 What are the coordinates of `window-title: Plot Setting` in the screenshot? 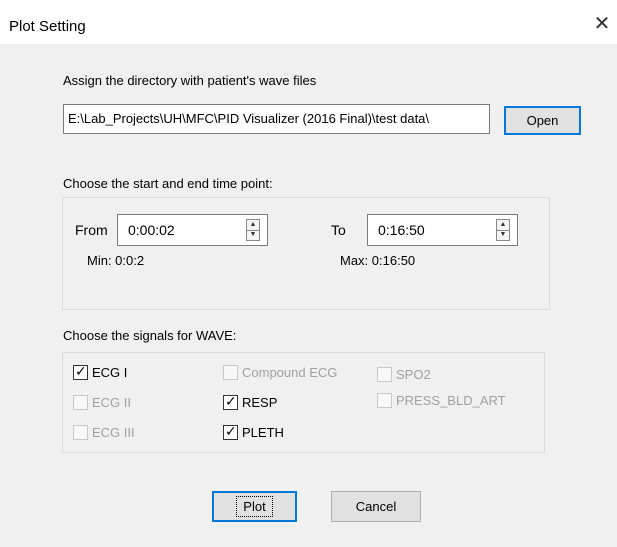 It's located at (47, 26).